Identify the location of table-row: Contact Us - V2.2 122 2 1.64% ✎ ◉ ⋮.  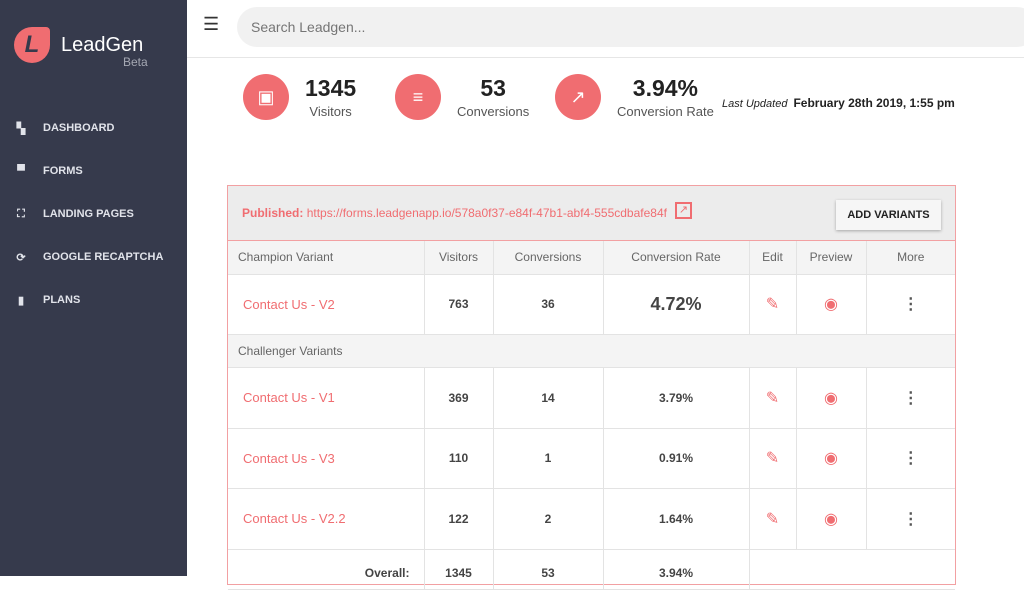
(591, 519).